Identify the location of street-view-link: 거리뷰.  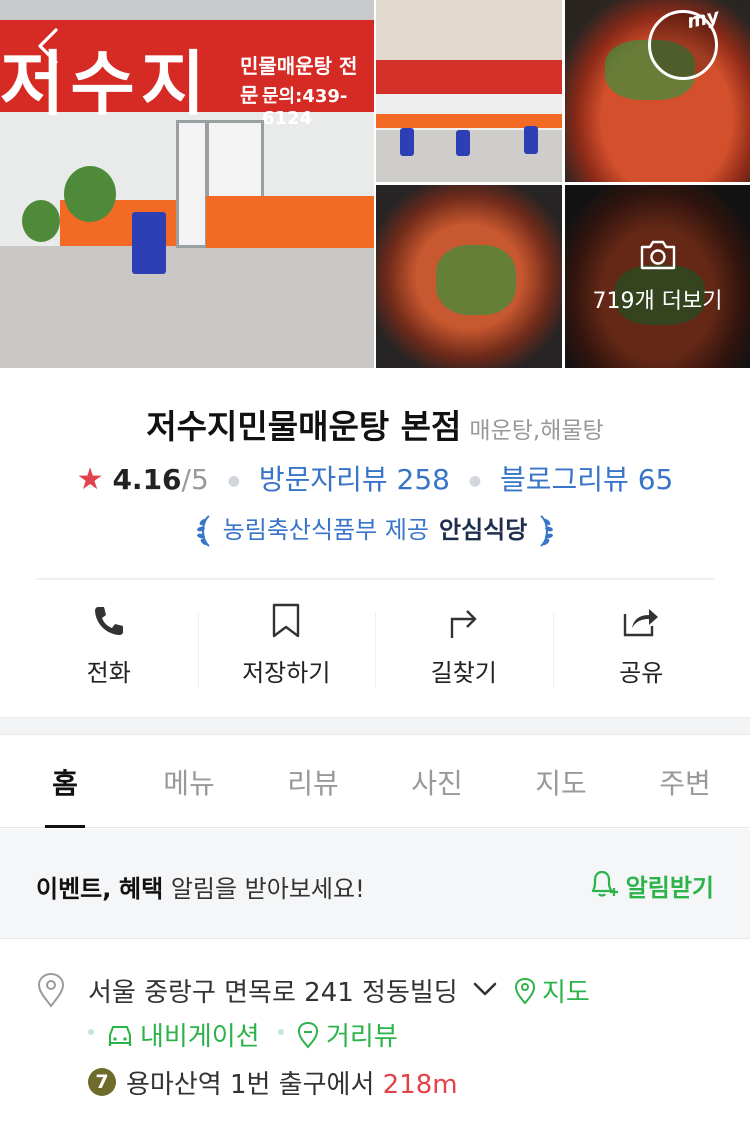
(347, 1034).